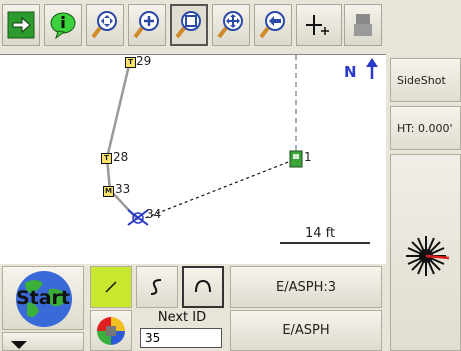  I want to click on start-label: Start, so click(43, 298).